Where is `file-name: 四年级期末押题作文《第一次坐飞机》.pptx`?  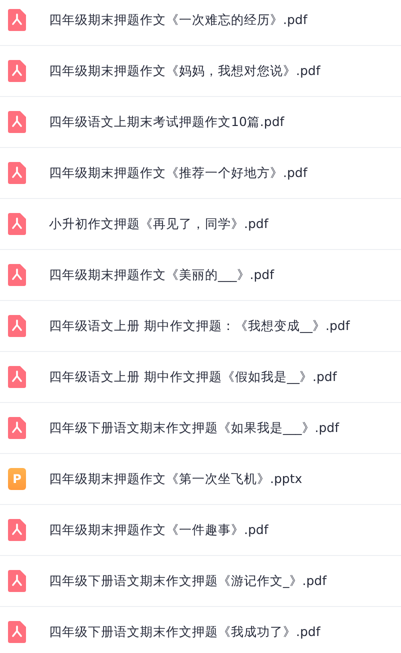
file-name: 四年级期末押题作文《第一次坐飞机》.pptx is located at coordinates (175, 479).